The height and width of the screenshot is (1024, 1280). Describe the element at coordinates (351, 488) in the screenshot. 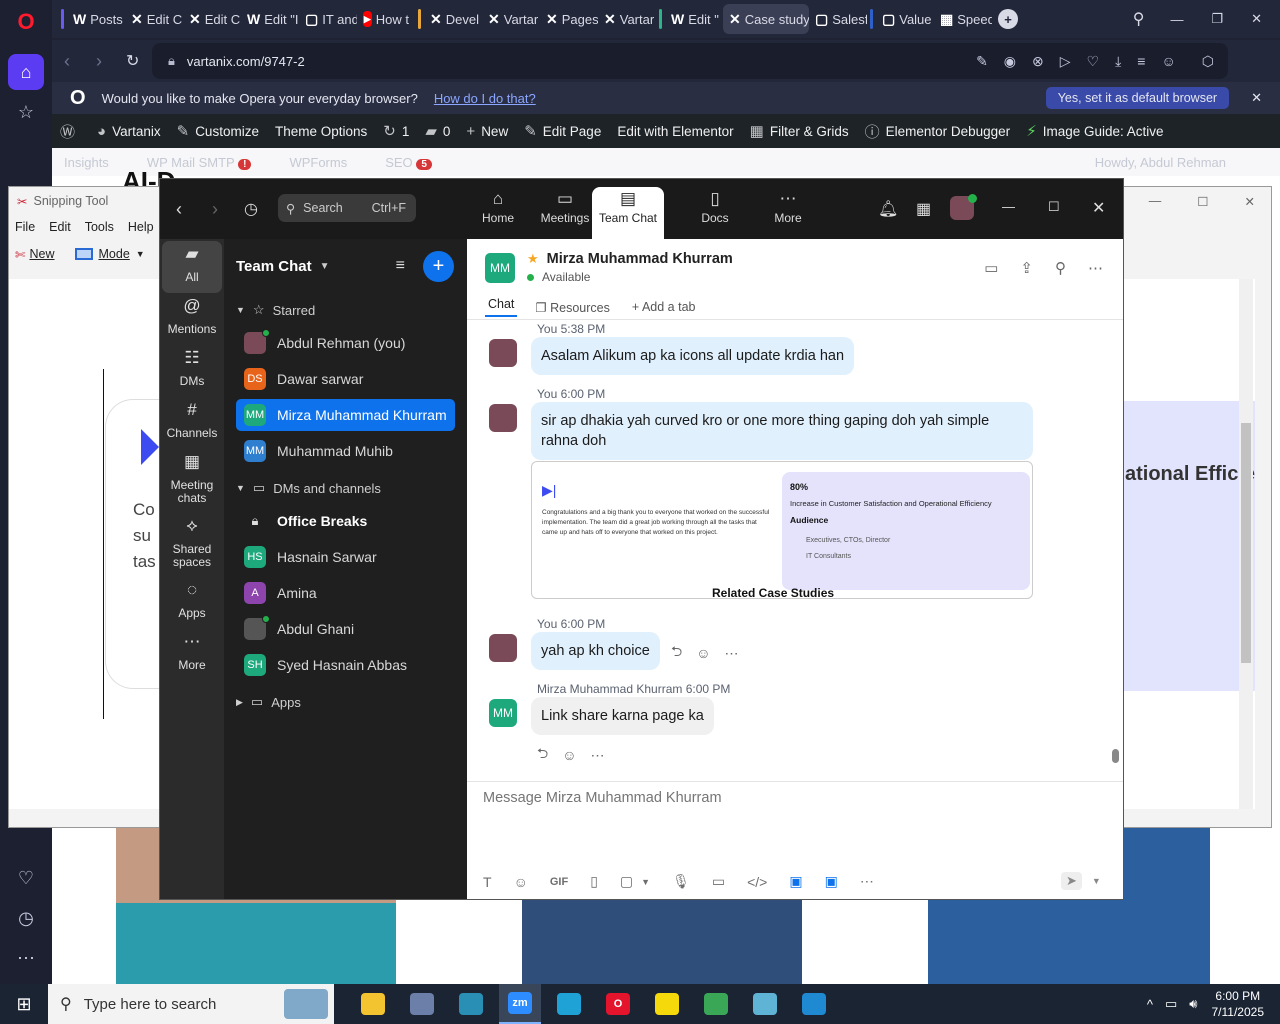

I see `dms-section: ▼ ▭ DMs and channels` at that location.